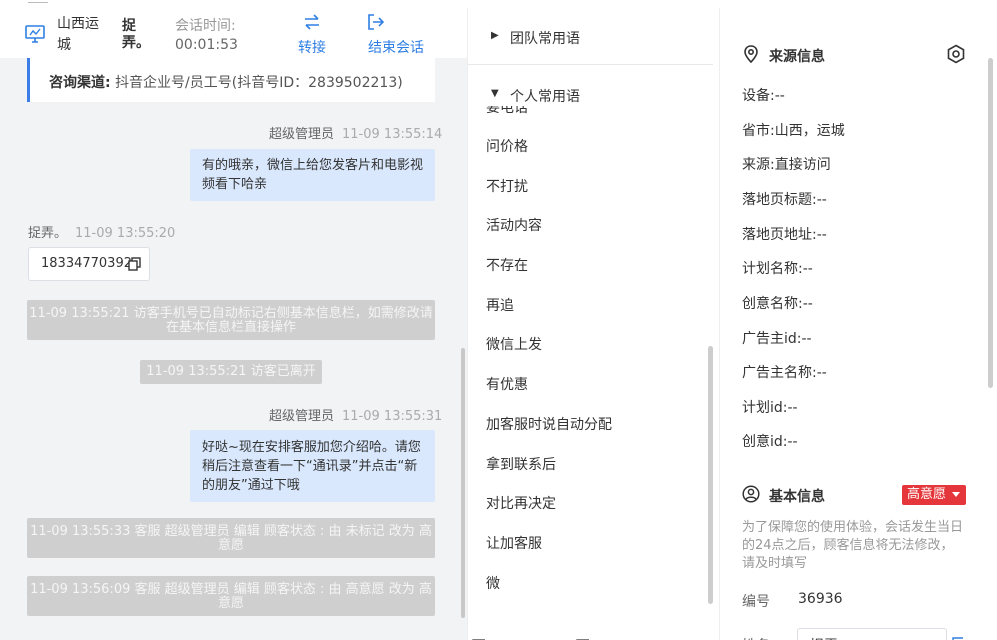 This screenshot has height=640, width=997. I want to click on message-time: 11-09 13:55:14, so click(392, 134).